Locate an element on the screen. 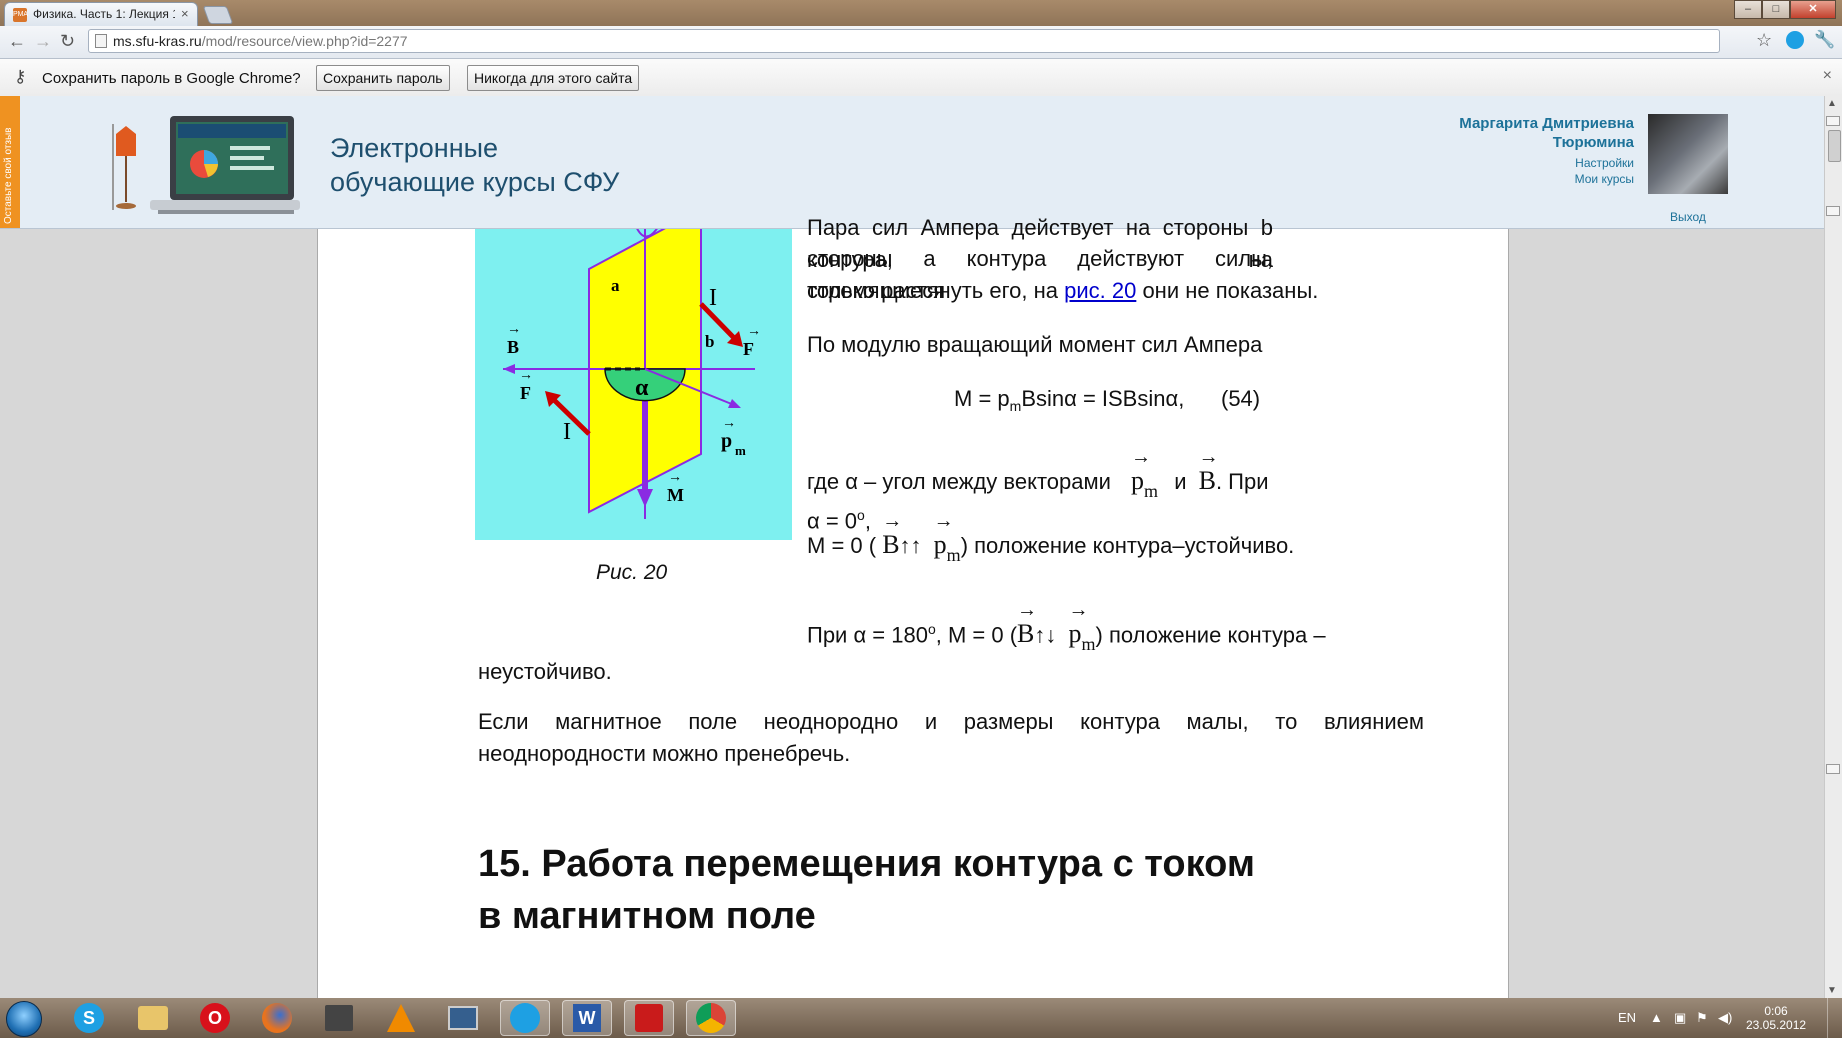 This screenshot has width=1842, height=1038. skype-icon: S is located at coordinates (89, 1018).